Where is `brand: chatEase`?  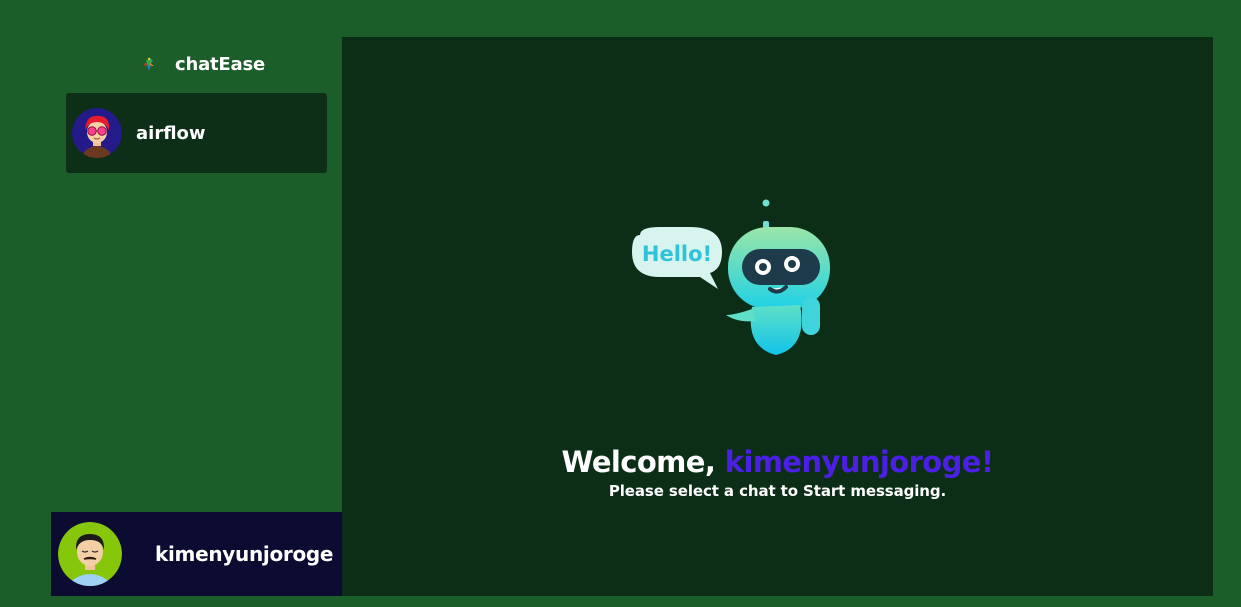 brand: chatEase is located at coordinates (201, 64).